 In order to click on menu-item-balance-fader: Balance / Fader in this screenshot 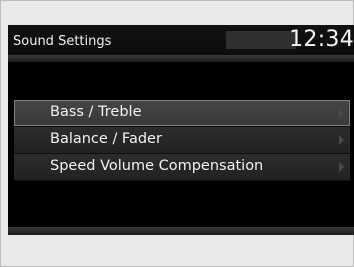, I will do `click(182, 140)`.